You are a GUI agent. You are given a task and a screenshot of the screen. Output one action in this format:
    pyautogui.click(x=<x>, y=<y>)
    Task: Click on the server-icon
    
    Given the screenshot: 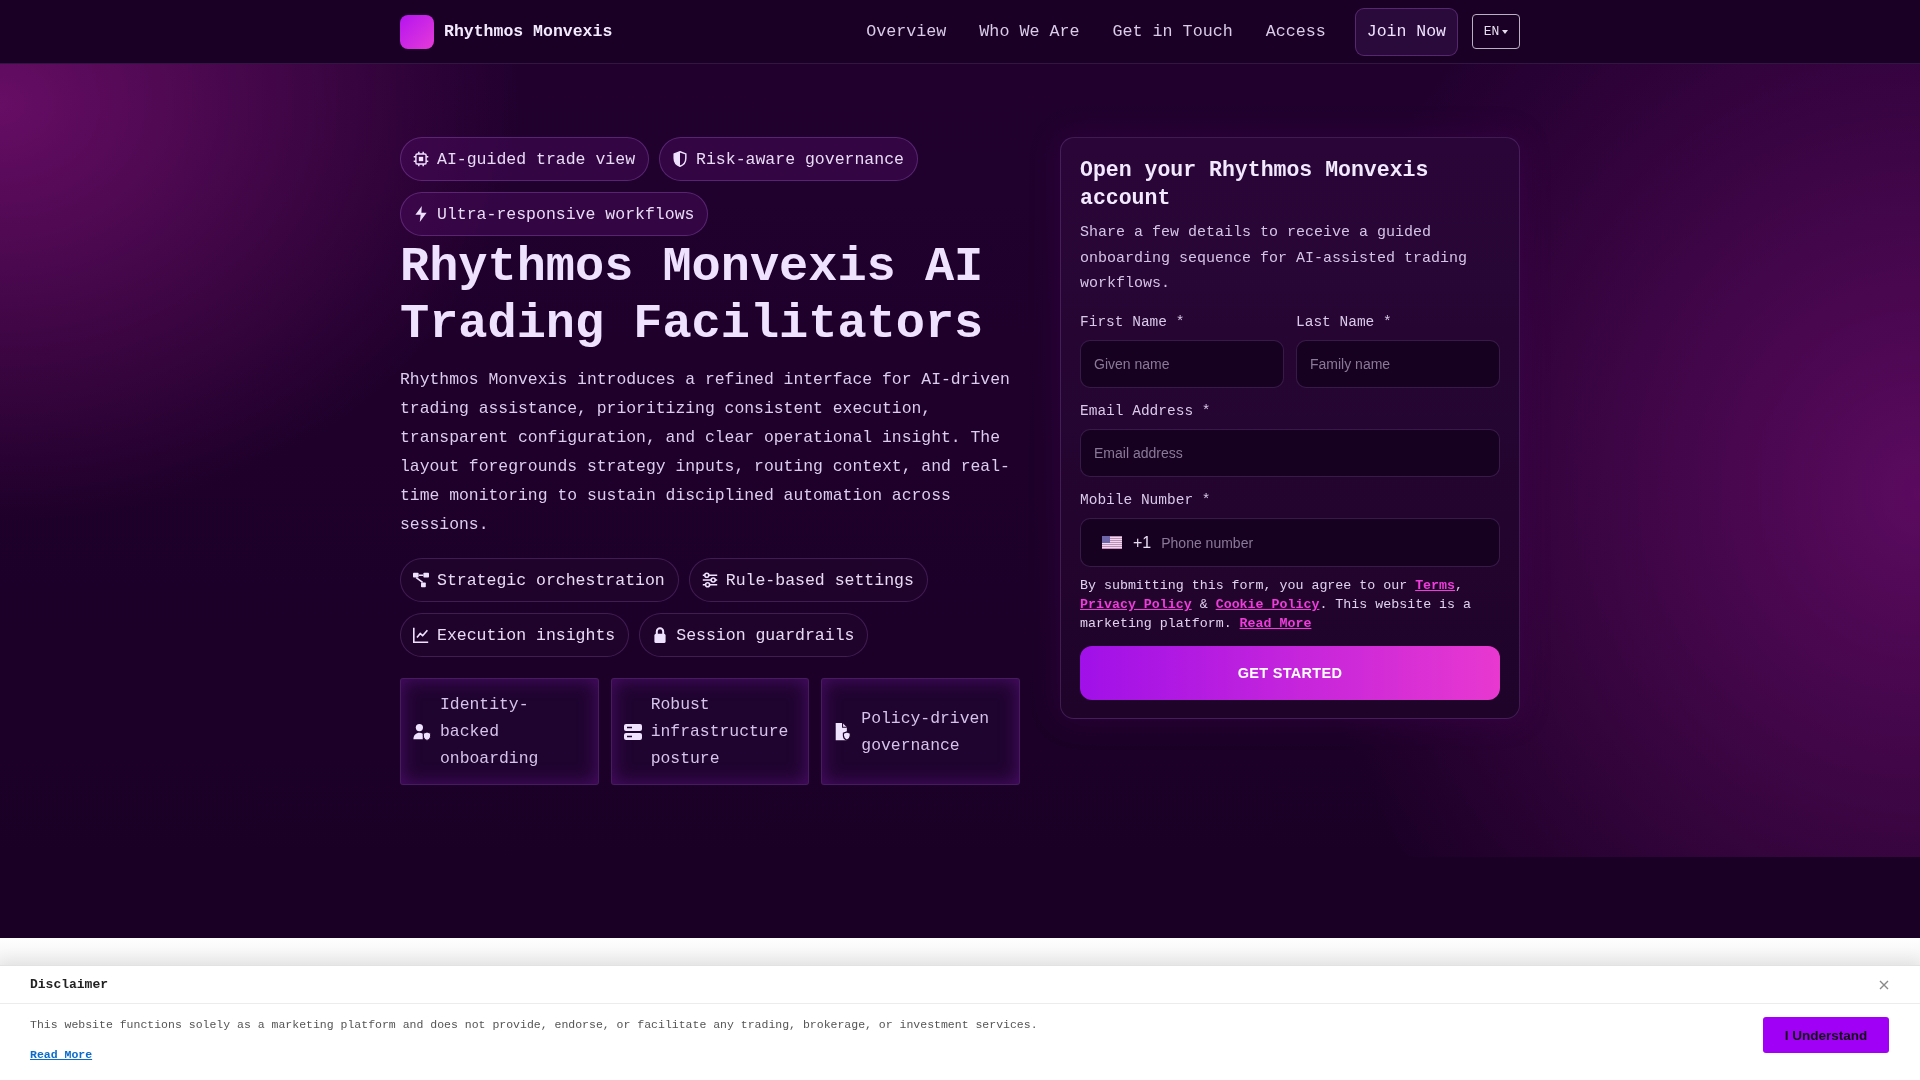 What is the action you would take?
    pyautogui.click(x=632, y=731)
    